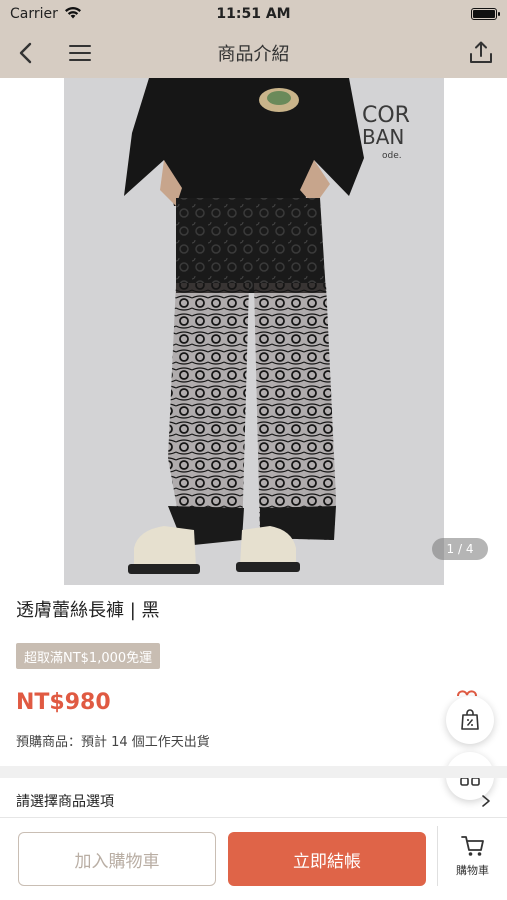 This screenshot has height=900, width=507. What do you see at coordinates (327, 859) in the screenshot?
I see `checkout-button: 立即結帳` at bounding box center [327, 859].